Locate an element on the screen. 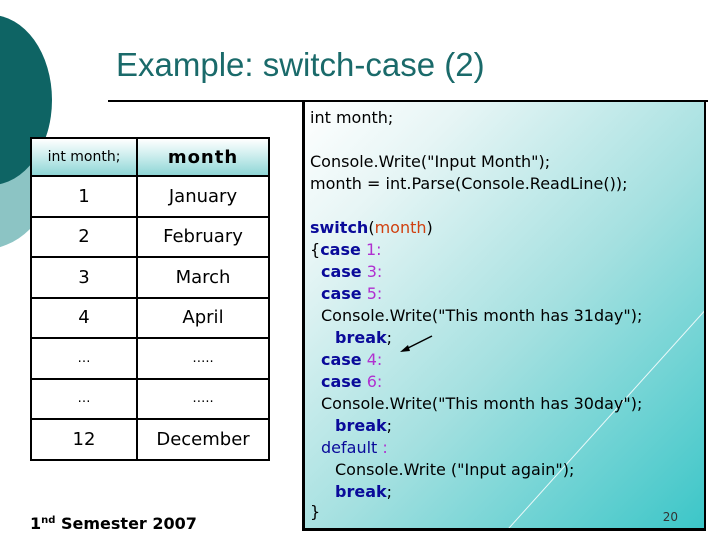 The width and height of the screenshot is (720, 540). table-row: 1 January is located at coordinates (150, 196).